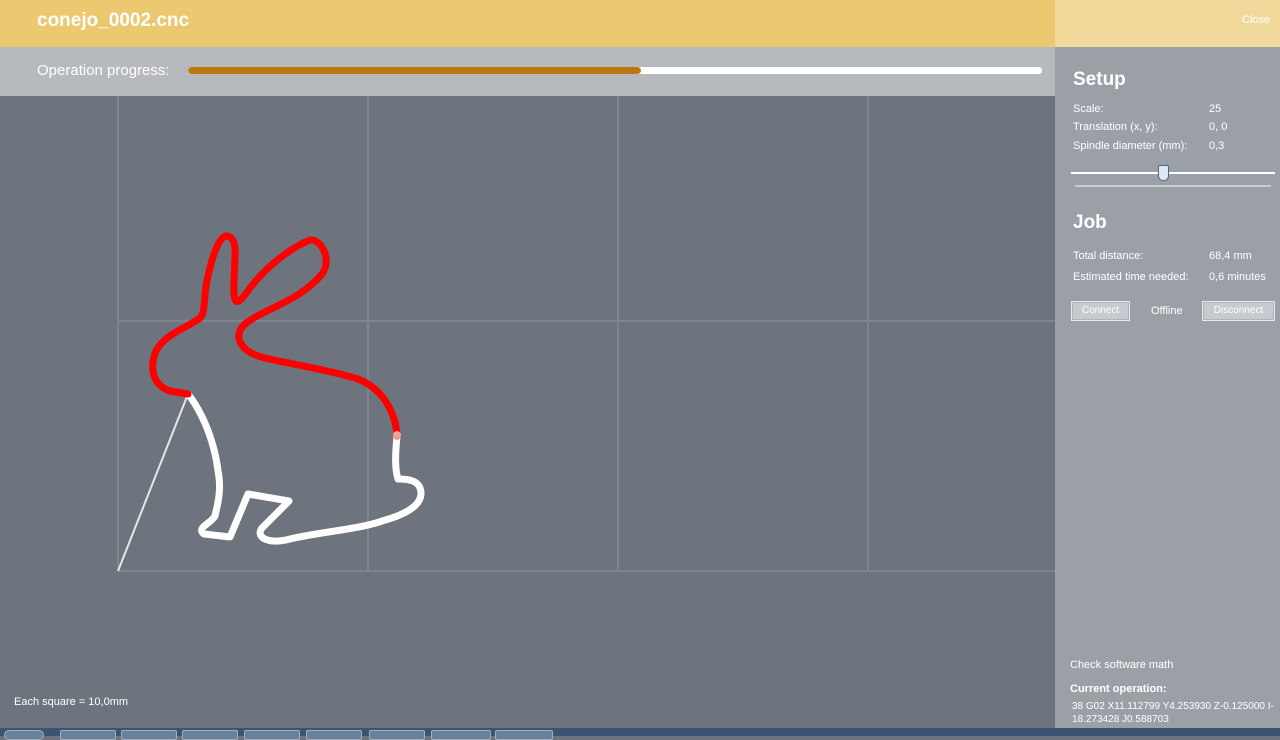  What do you see at coordinates (397, 435) in the screenshot?
I see `tool-head-marker` at bounding box center [397, 435].